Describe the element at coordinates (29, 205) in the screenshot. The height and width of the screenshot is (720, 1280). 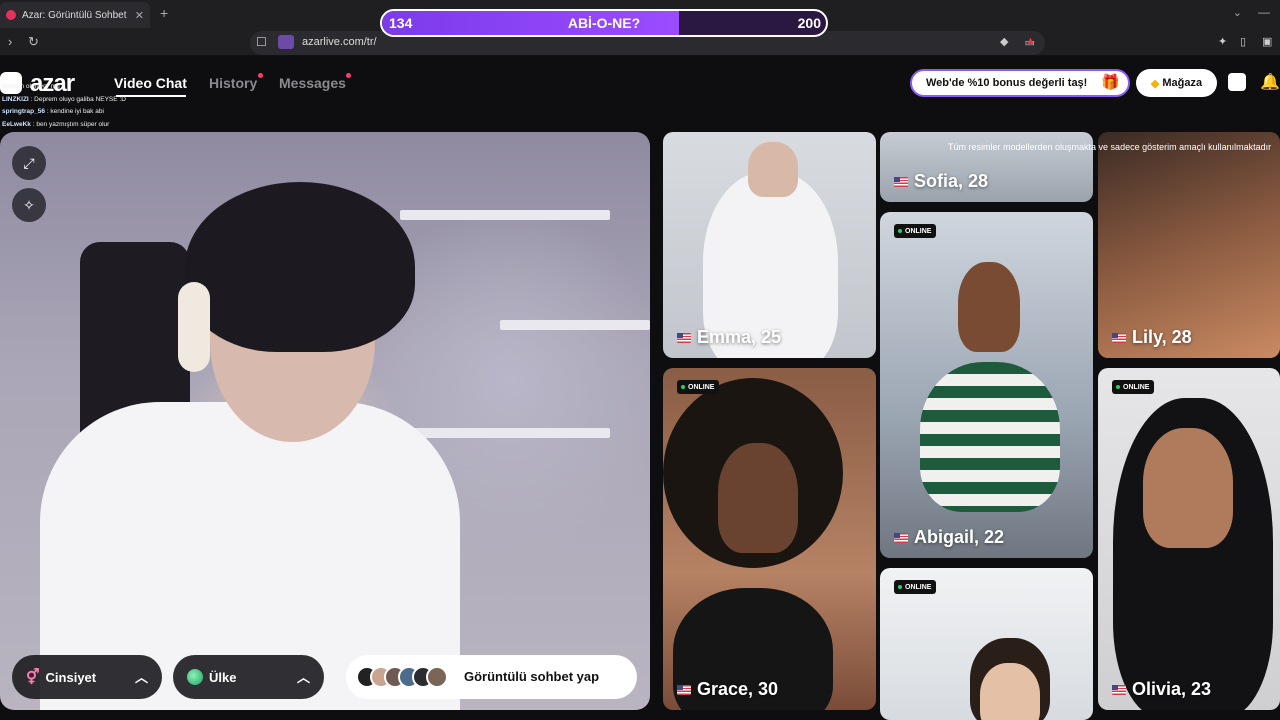
I see `effects-wand-icon: ✧` at that location.